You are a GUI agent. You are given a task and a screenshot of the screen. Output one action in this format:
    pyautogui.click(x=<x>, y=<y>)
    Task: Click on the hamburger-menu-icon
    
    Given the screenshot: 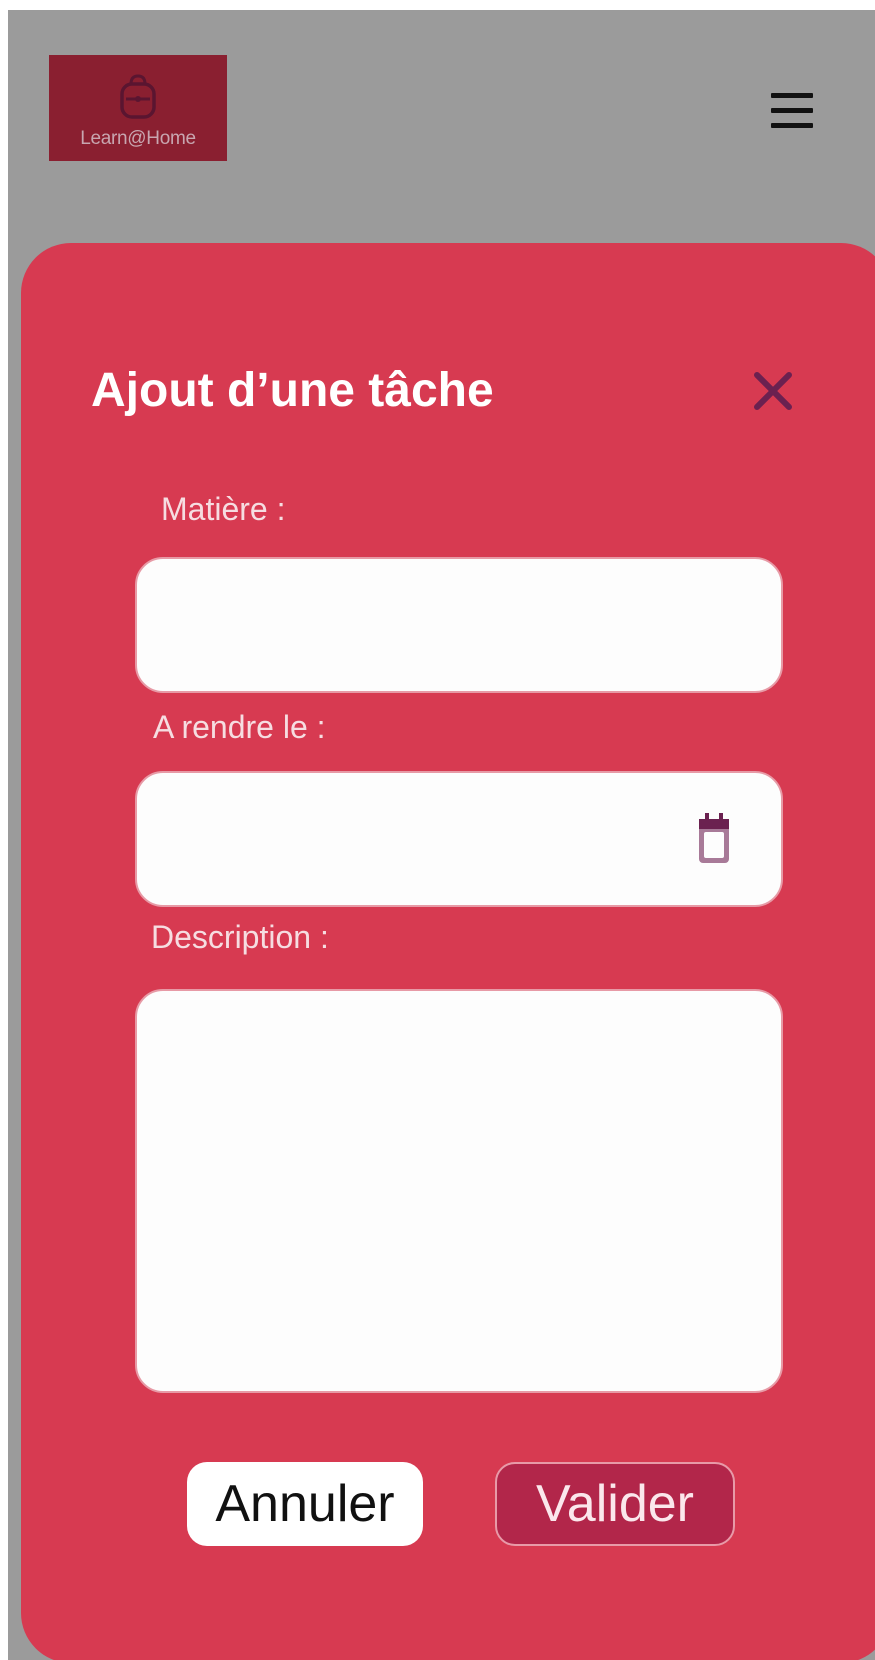 What is the action you would take?
    pyautogui.click(x=792, y=111)
    